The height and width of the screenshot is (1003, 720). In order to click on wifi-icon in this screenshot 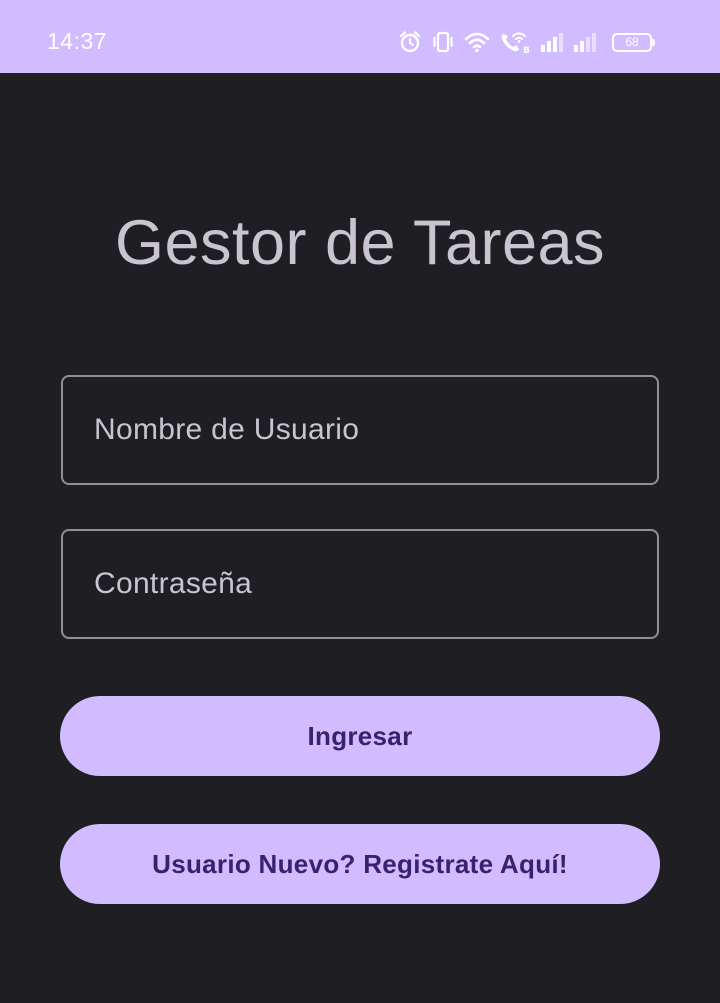, I will do `click(477, 42)`.